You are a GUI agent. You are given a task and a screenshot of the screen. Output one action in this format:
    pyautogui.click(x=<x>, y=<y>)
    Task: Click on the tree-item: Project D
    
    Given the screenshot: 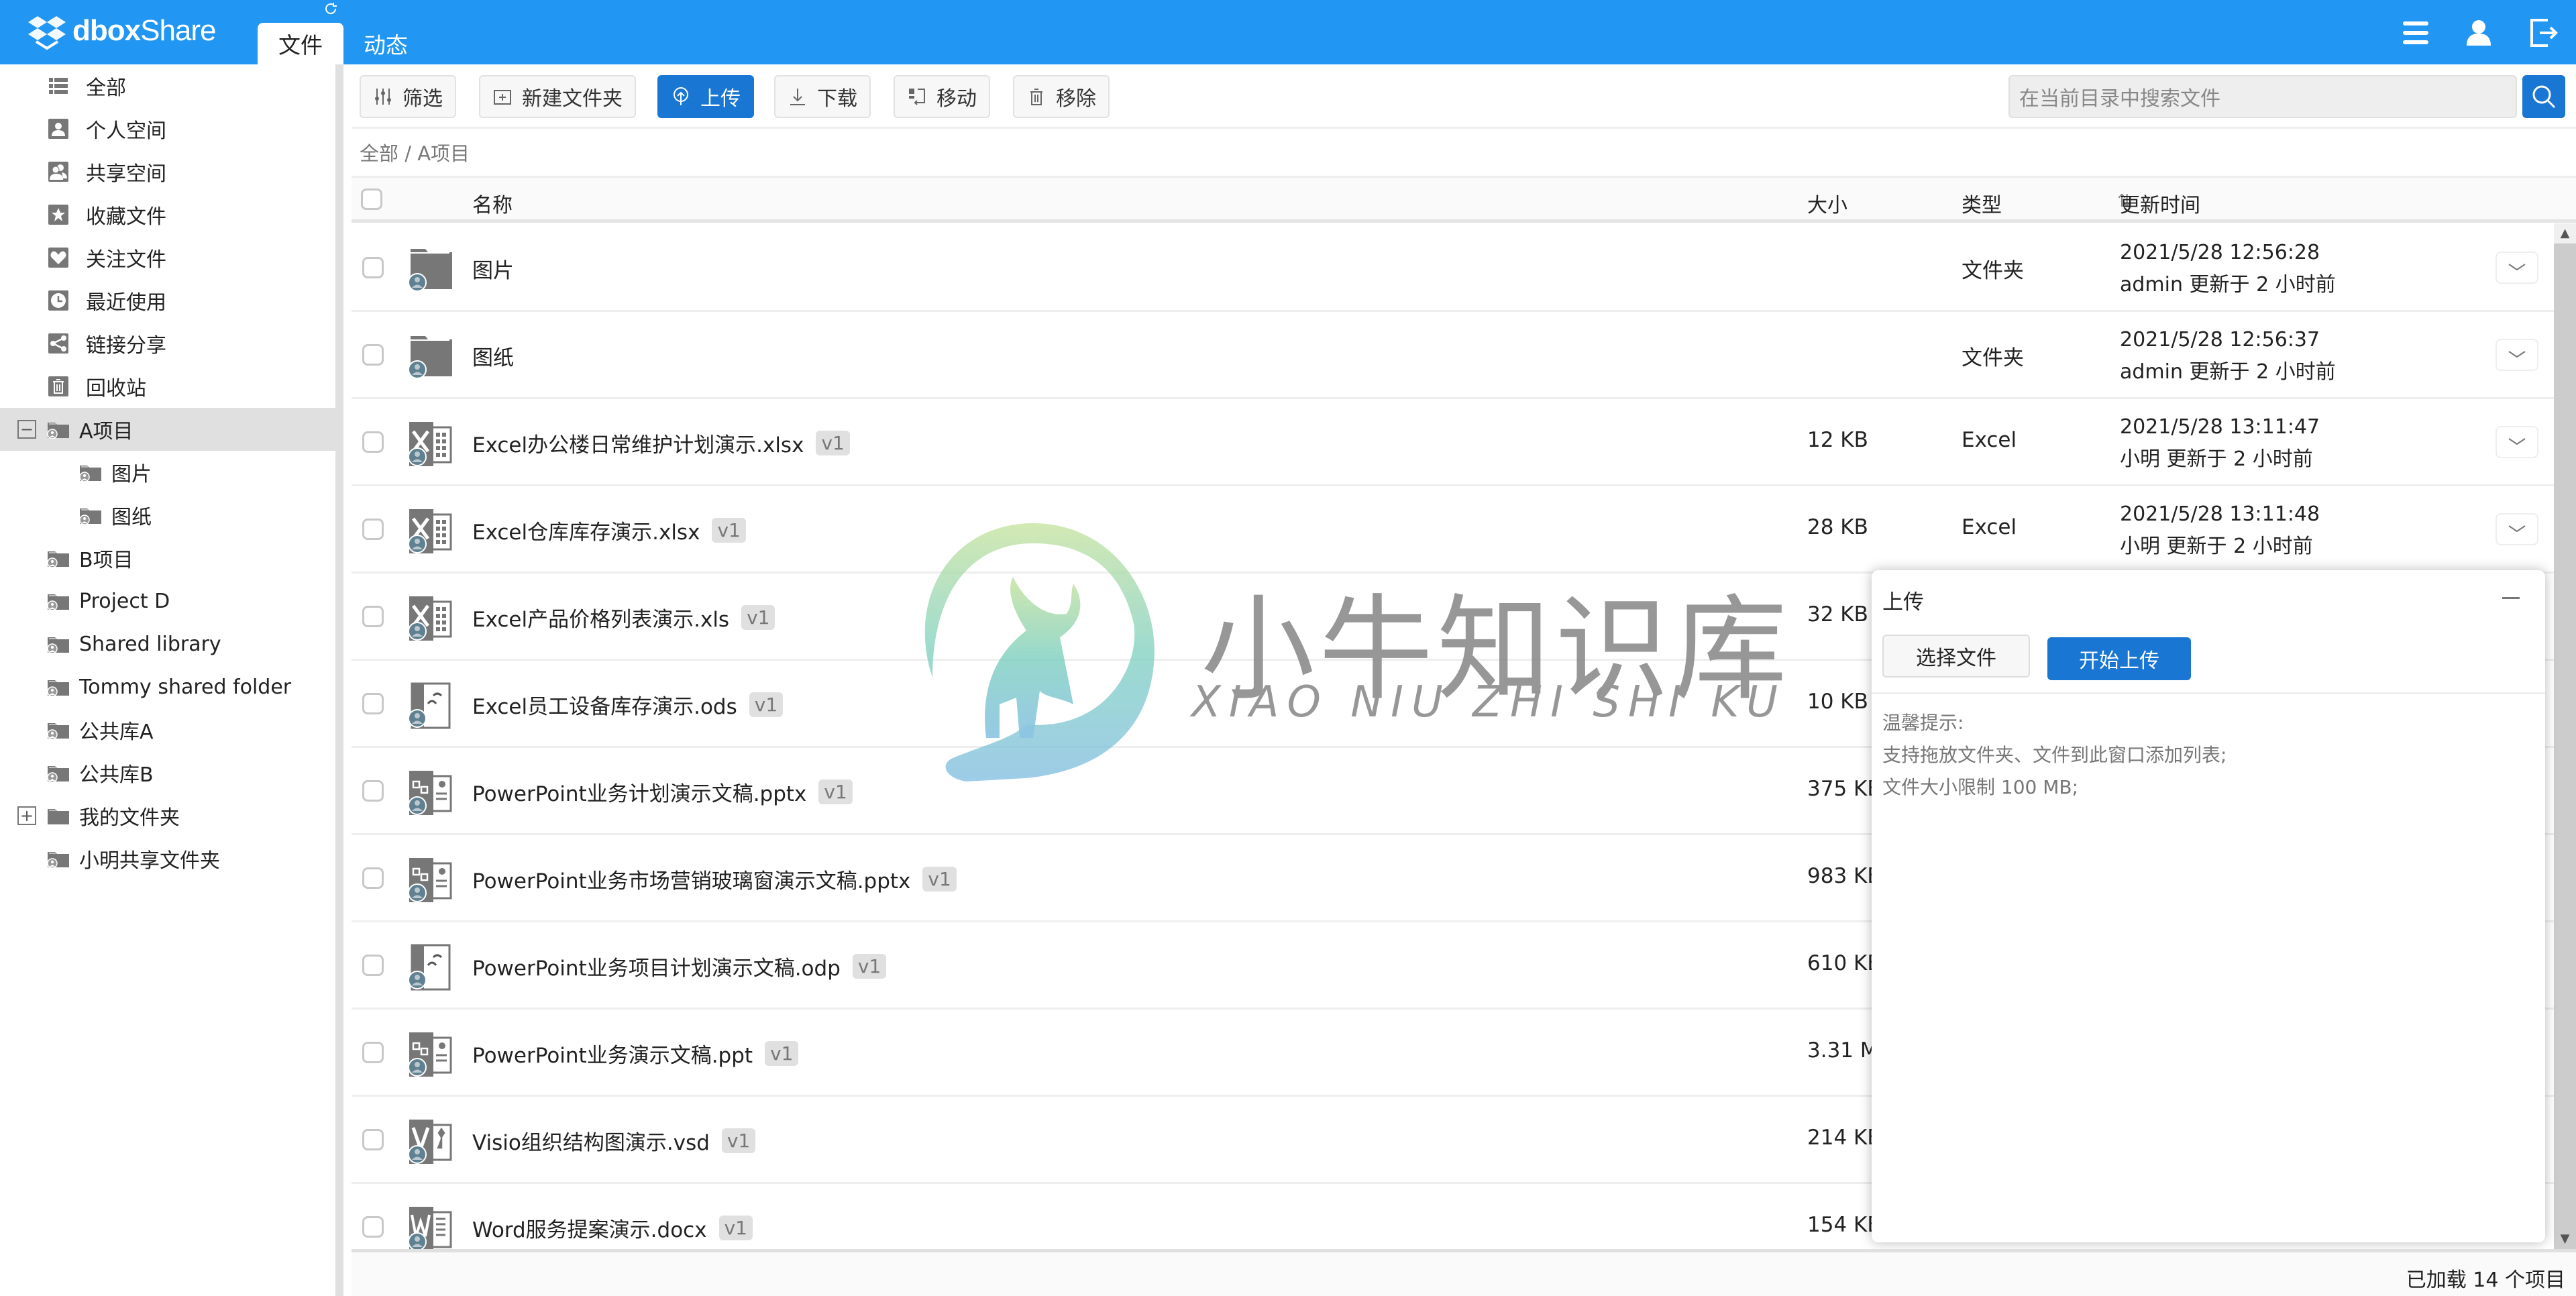 What is the action you would take?
    pyautogui.click(x=167, y=601)
    